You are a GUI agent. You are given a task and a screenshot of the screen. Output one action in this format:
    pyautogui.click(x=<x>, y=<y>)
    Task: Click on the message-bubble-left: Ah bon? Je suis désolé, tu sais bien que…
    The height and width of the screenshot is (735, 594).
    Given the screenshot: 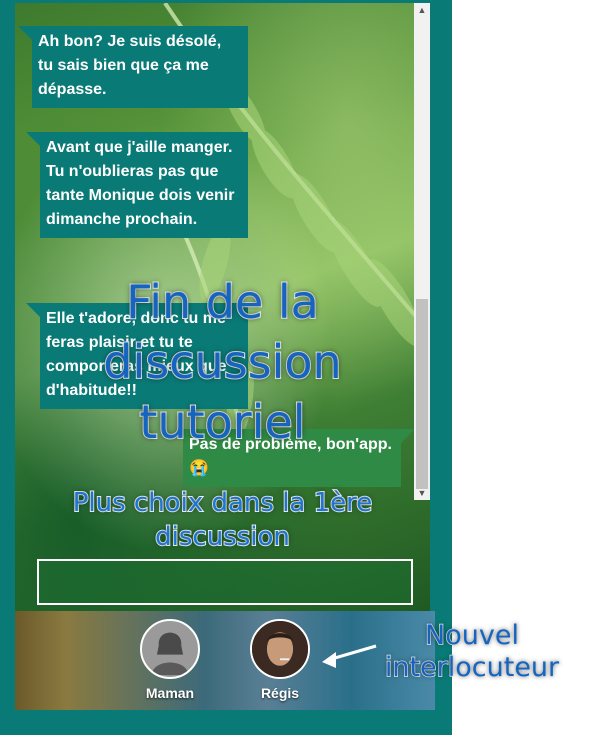 What is the action you would take?
    pyautogui.click(x=133, y=67)
    